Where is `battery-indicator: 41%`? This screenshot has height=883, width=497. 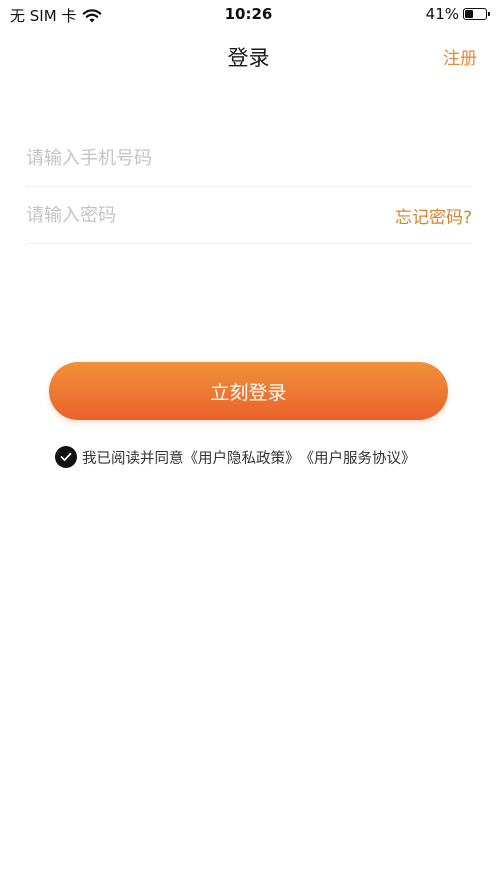 battery-indicator: 41% is located at coordinates (457, 14).